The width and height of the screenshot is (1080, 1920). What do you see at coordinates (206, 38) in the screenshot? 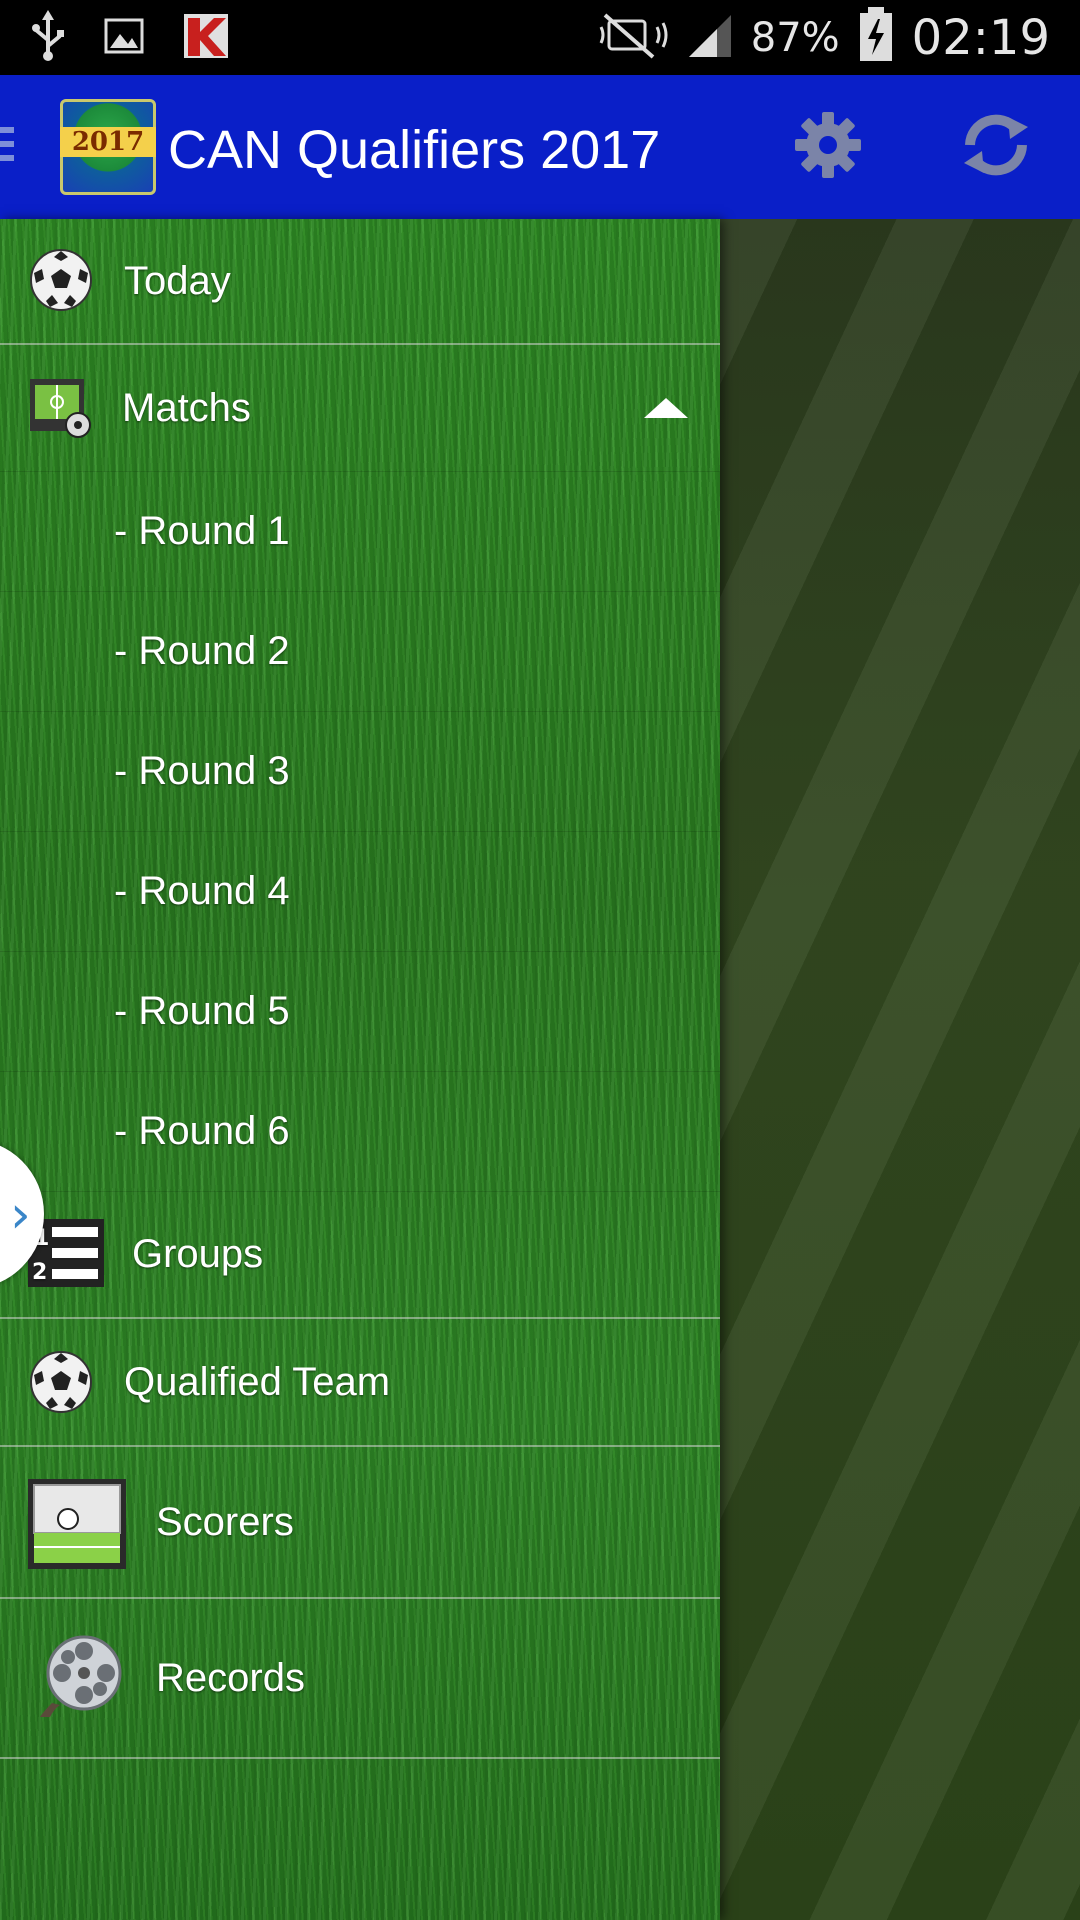
I see `kaspersky-icon` at bounding box center [206, 38].